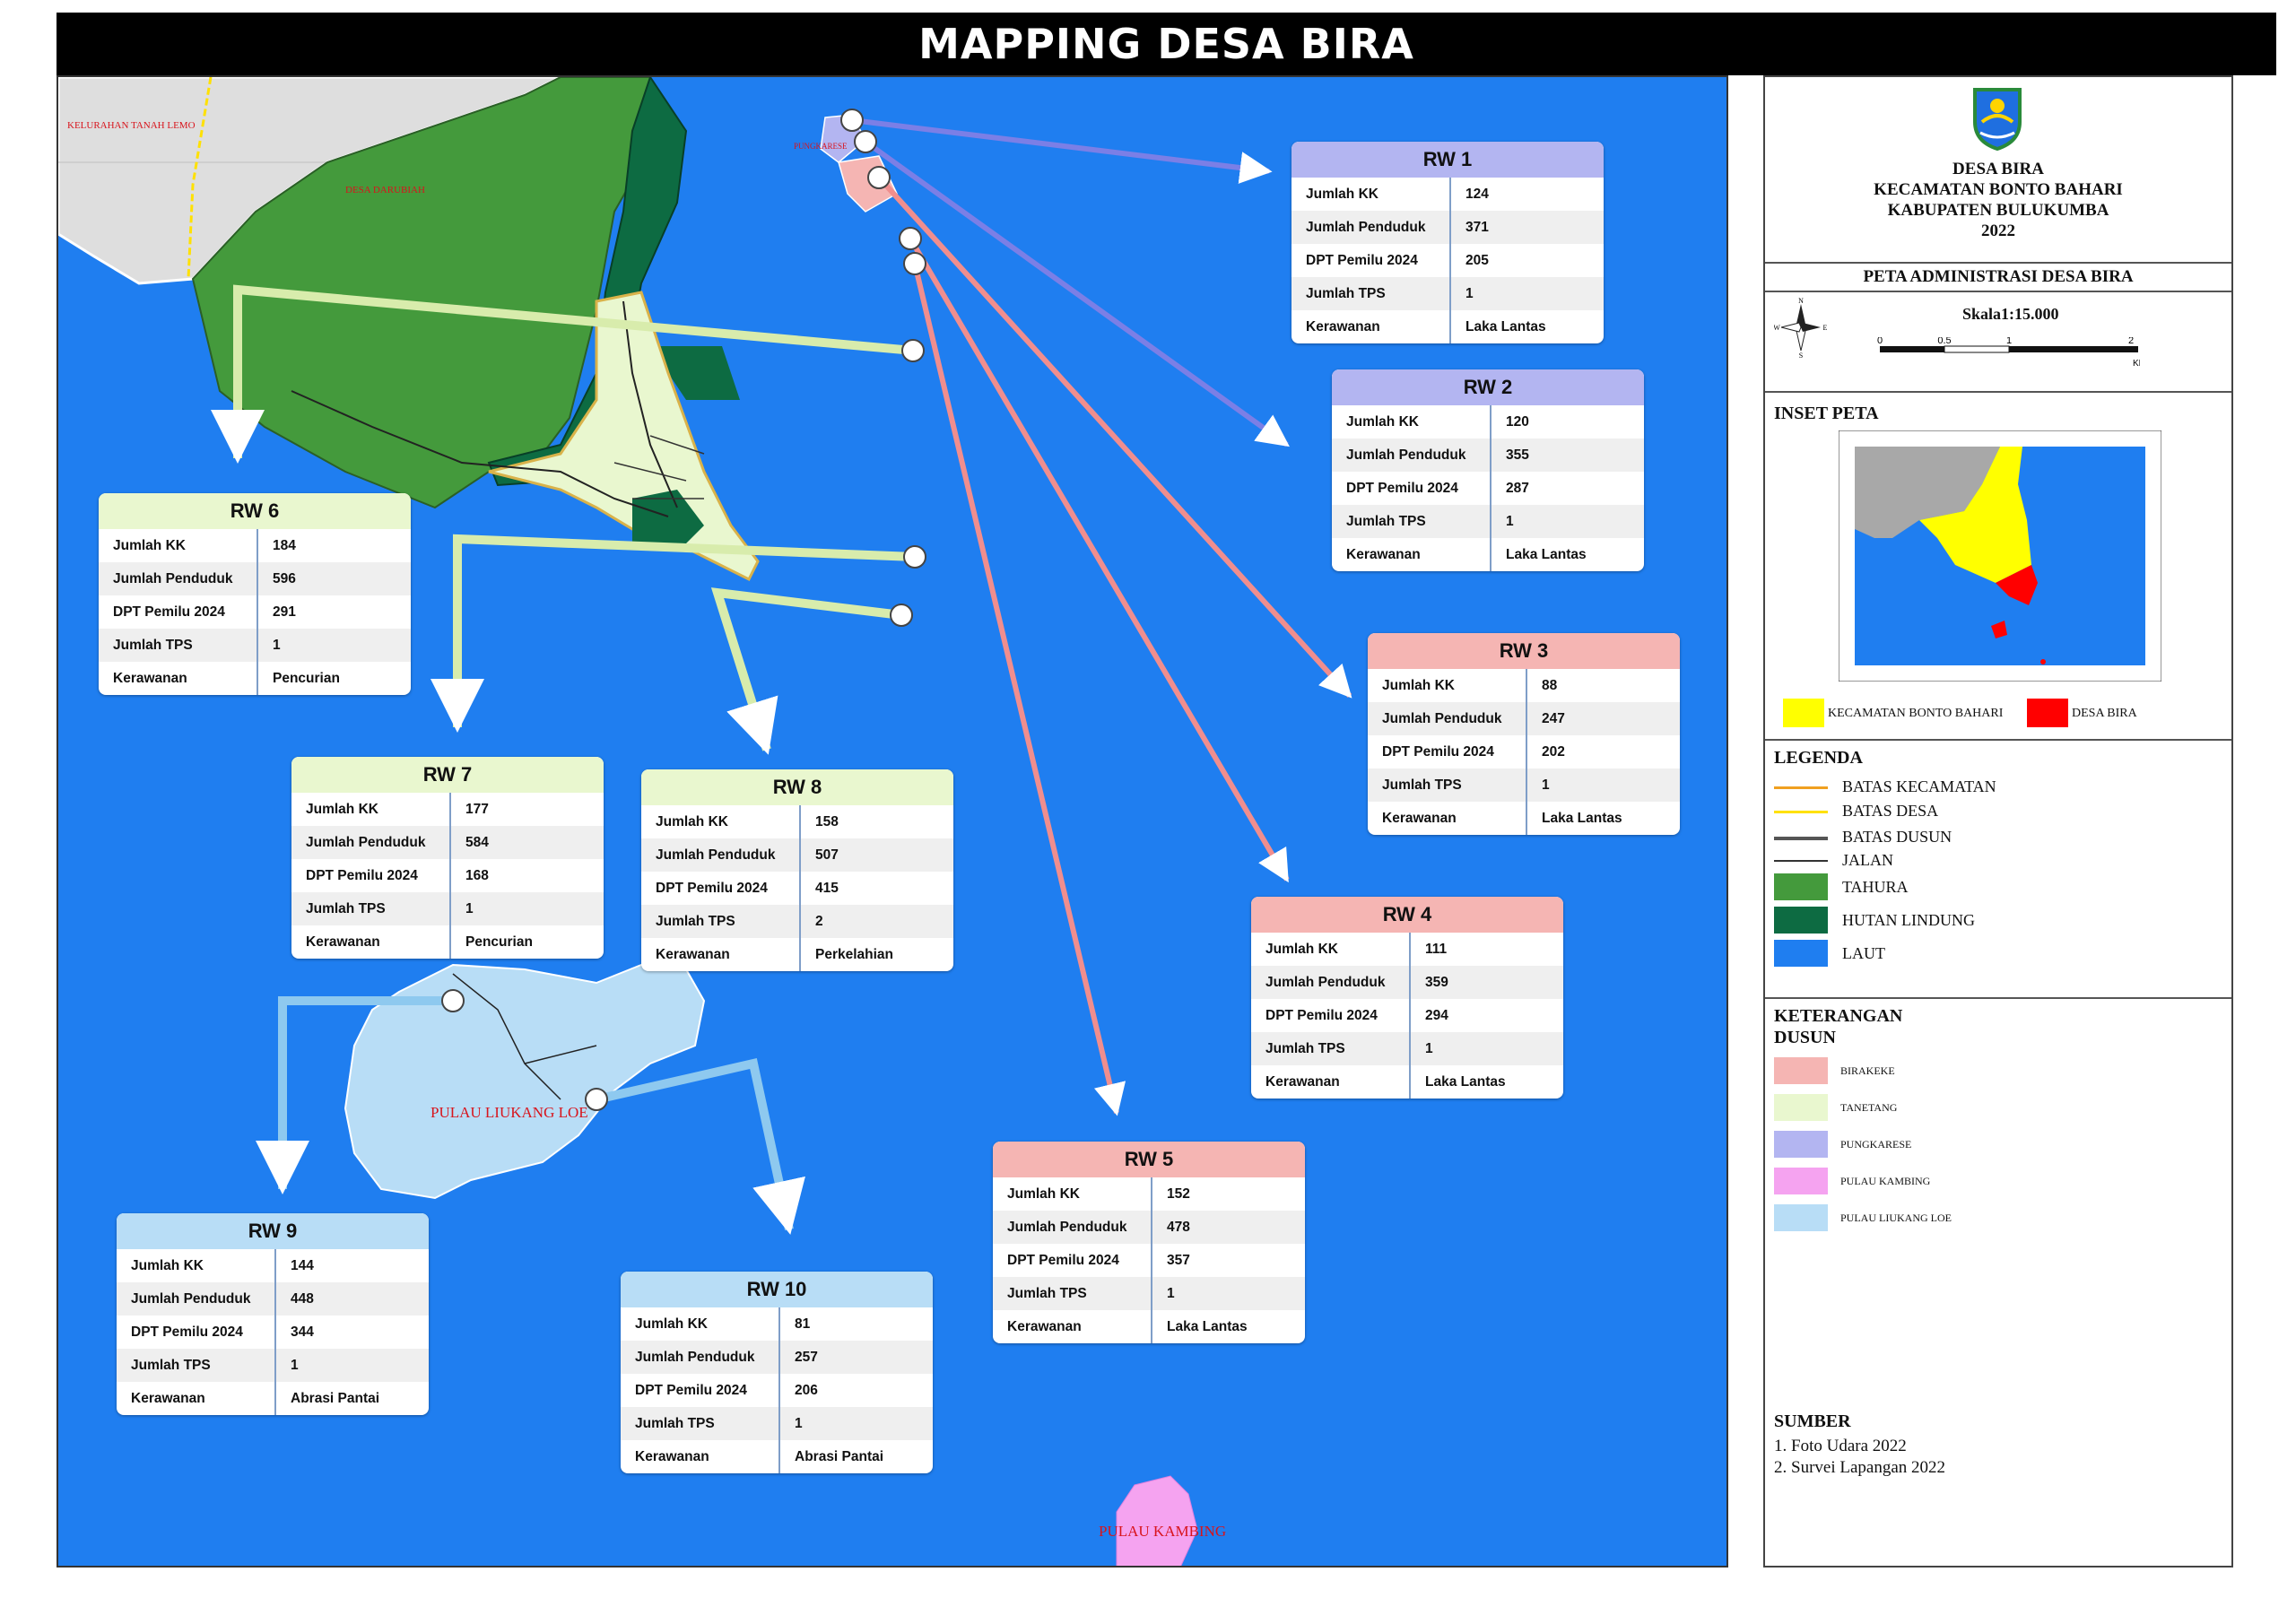 This screenshot has height=1624, width=2296. I want to click on label-pulau-liukang-loe: PULAU LIUKANG LOE, so click(509, 1112).